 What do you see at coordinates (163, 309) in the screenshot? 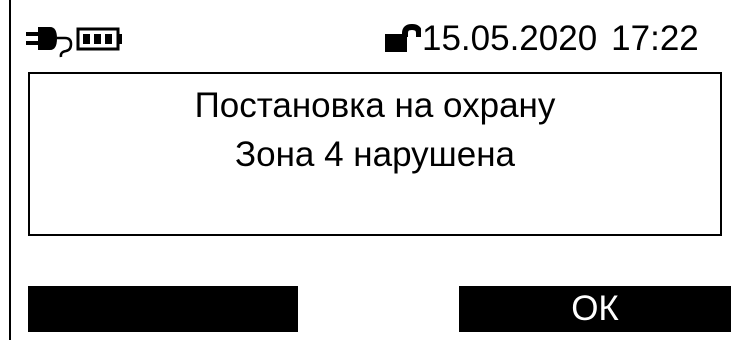
I see `left-softkey` at bounding box center [163, 309].